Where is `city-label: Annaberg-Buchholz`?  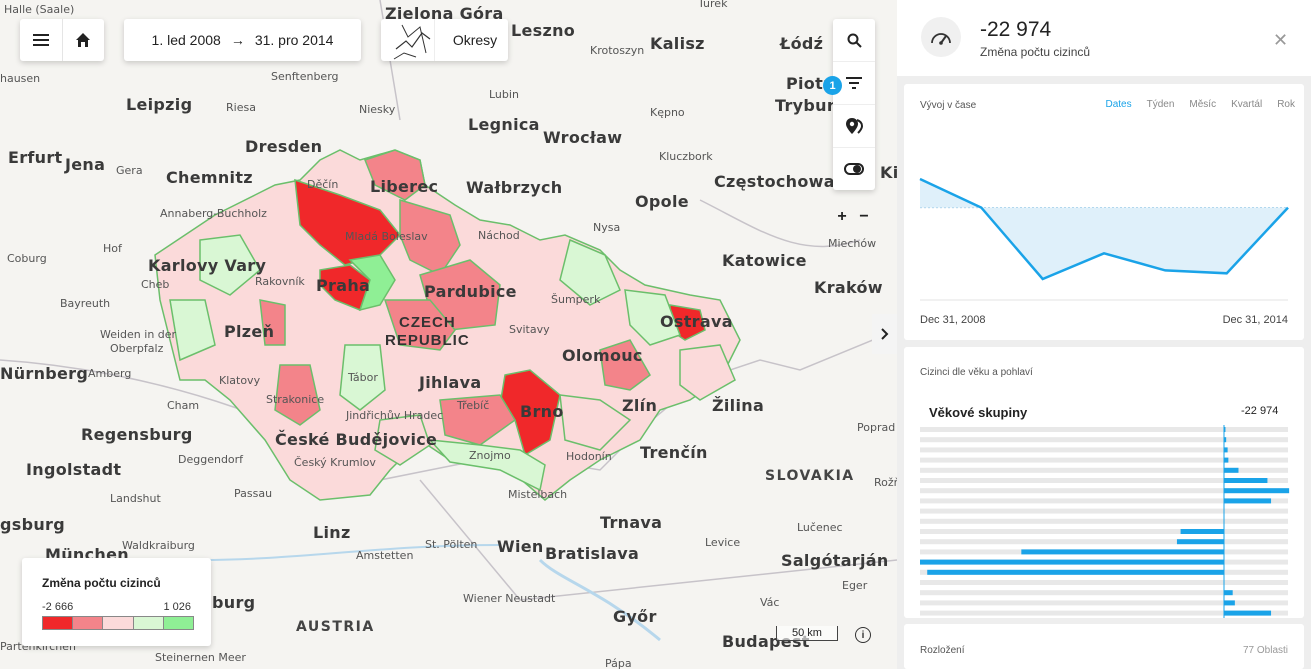
city-label: Annaberg-Buchholz is located at coordinates (213, 213).